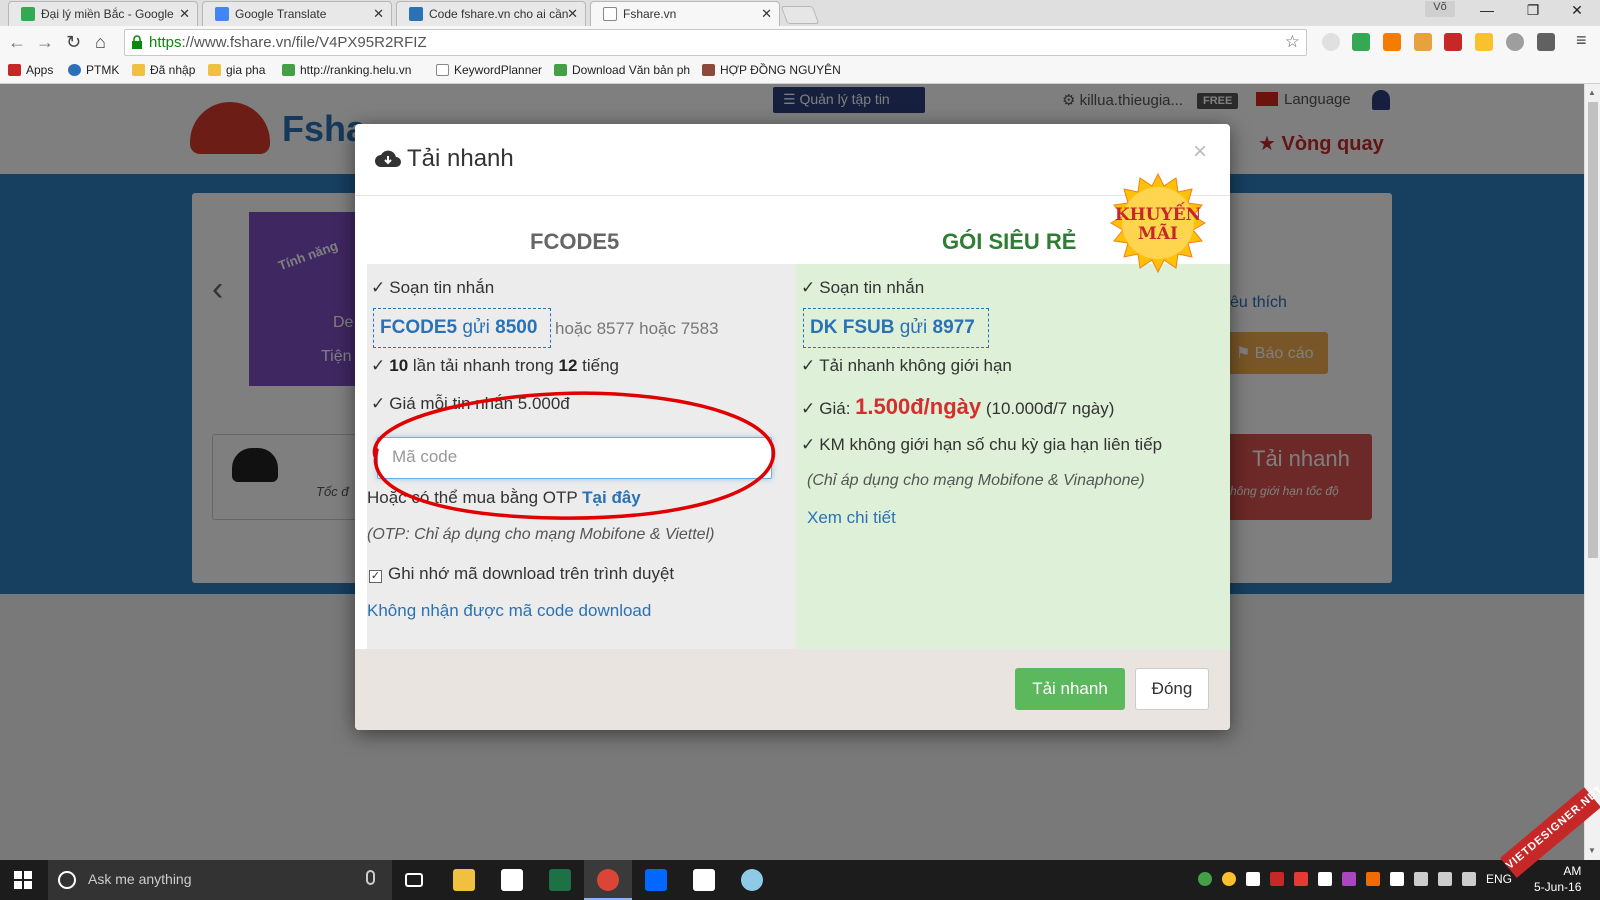 The image size is (1600, 900). Describe the element at coordinates (1592, 850) in the screenshot. I see `scroll-down-icon: ▼` at that location.